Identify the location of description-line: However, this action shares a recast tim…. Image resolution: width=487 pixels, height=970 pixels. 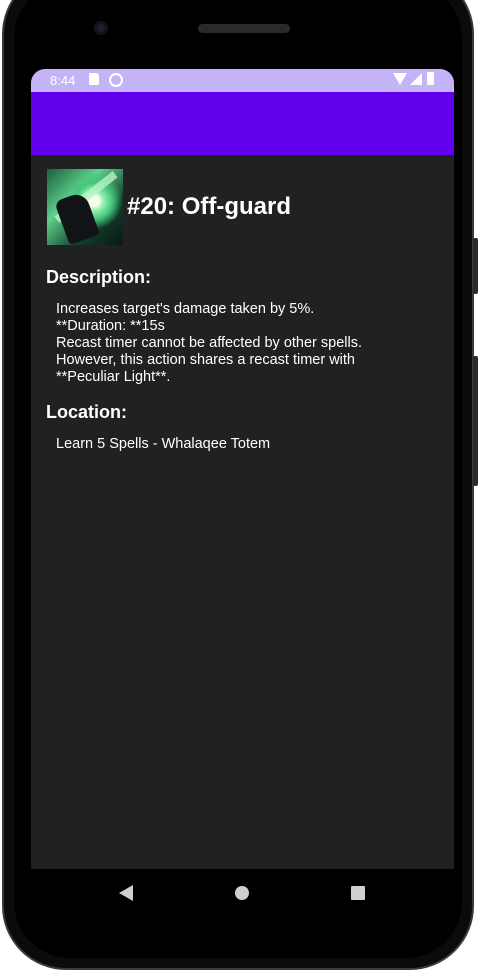
(205, 360).